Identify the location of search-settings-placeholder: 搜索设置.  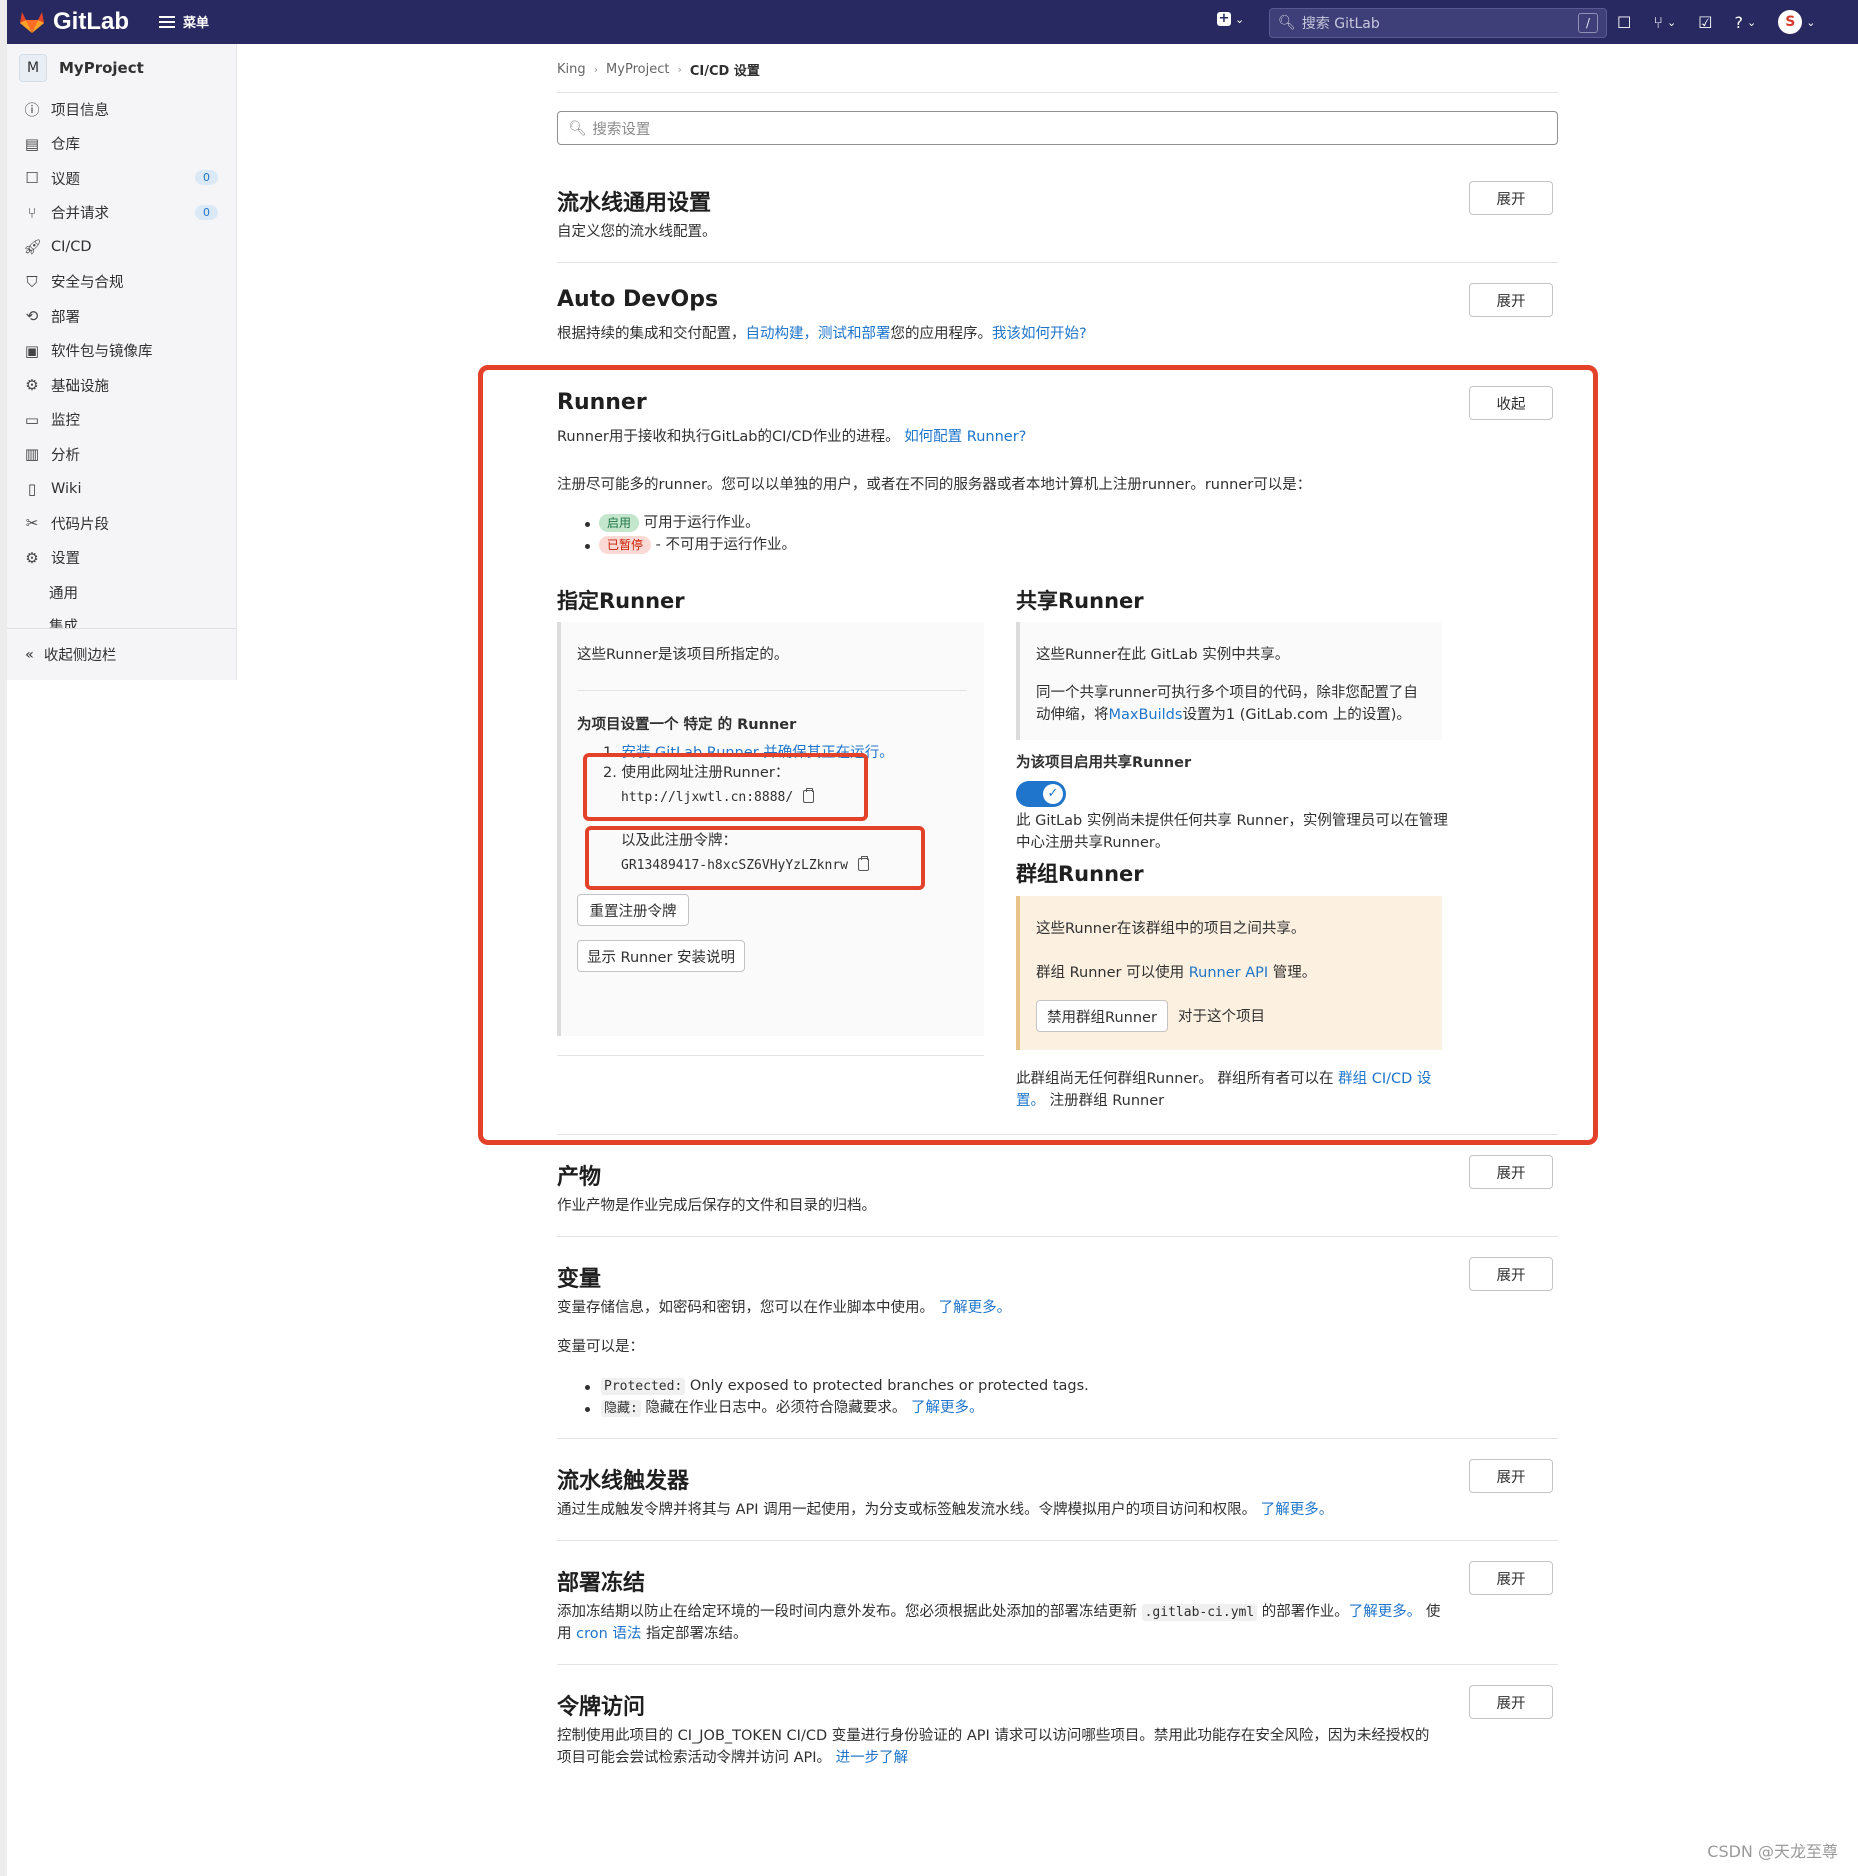
(621, 129).